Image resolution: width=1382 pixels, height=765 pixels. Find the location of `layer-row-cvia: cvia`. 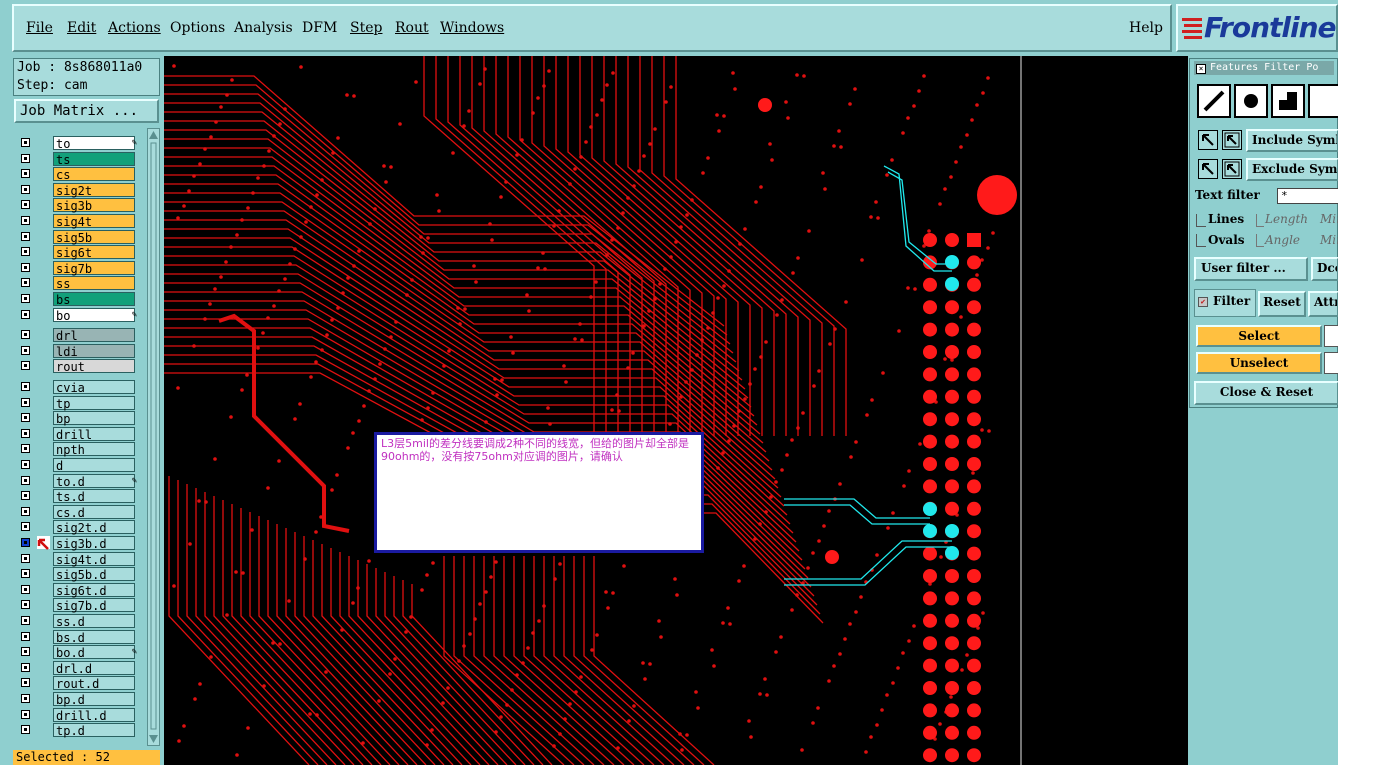

layer-row-cvia: cvia is located at coordinates (80, 387).